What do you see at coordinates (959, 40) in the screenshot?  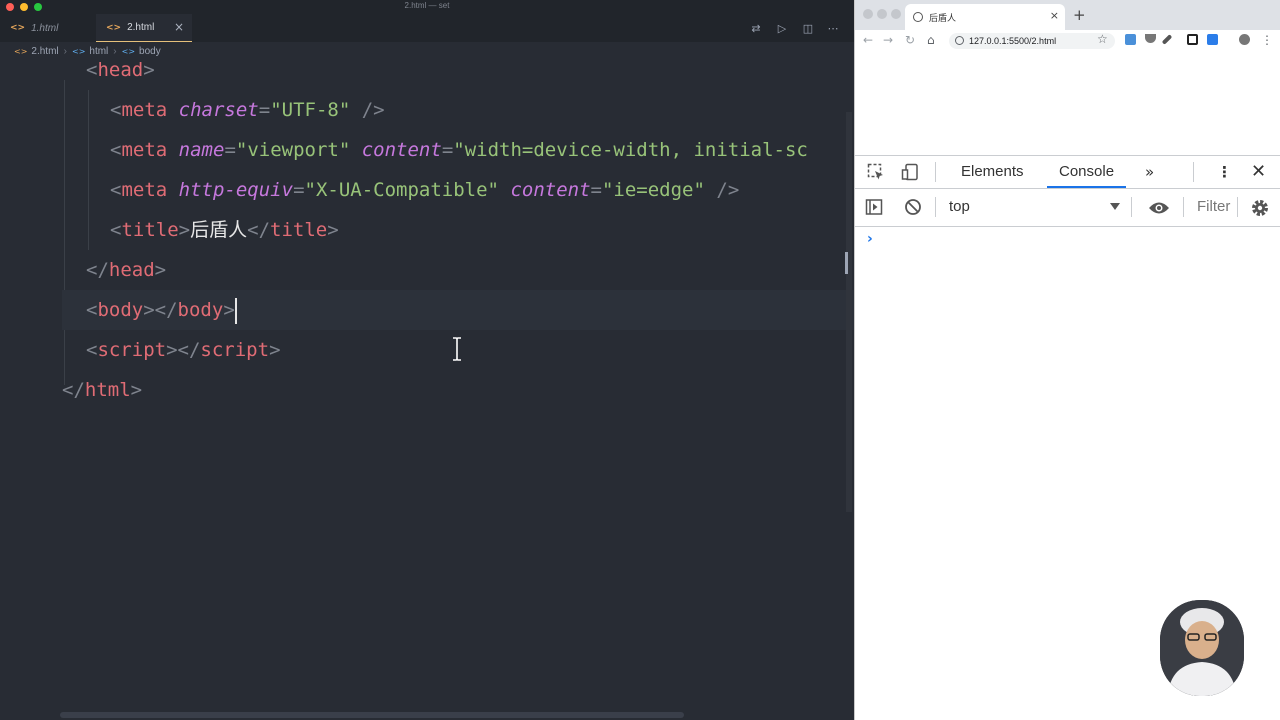 I see `site-info-icon` at bounding box center [959, 40].